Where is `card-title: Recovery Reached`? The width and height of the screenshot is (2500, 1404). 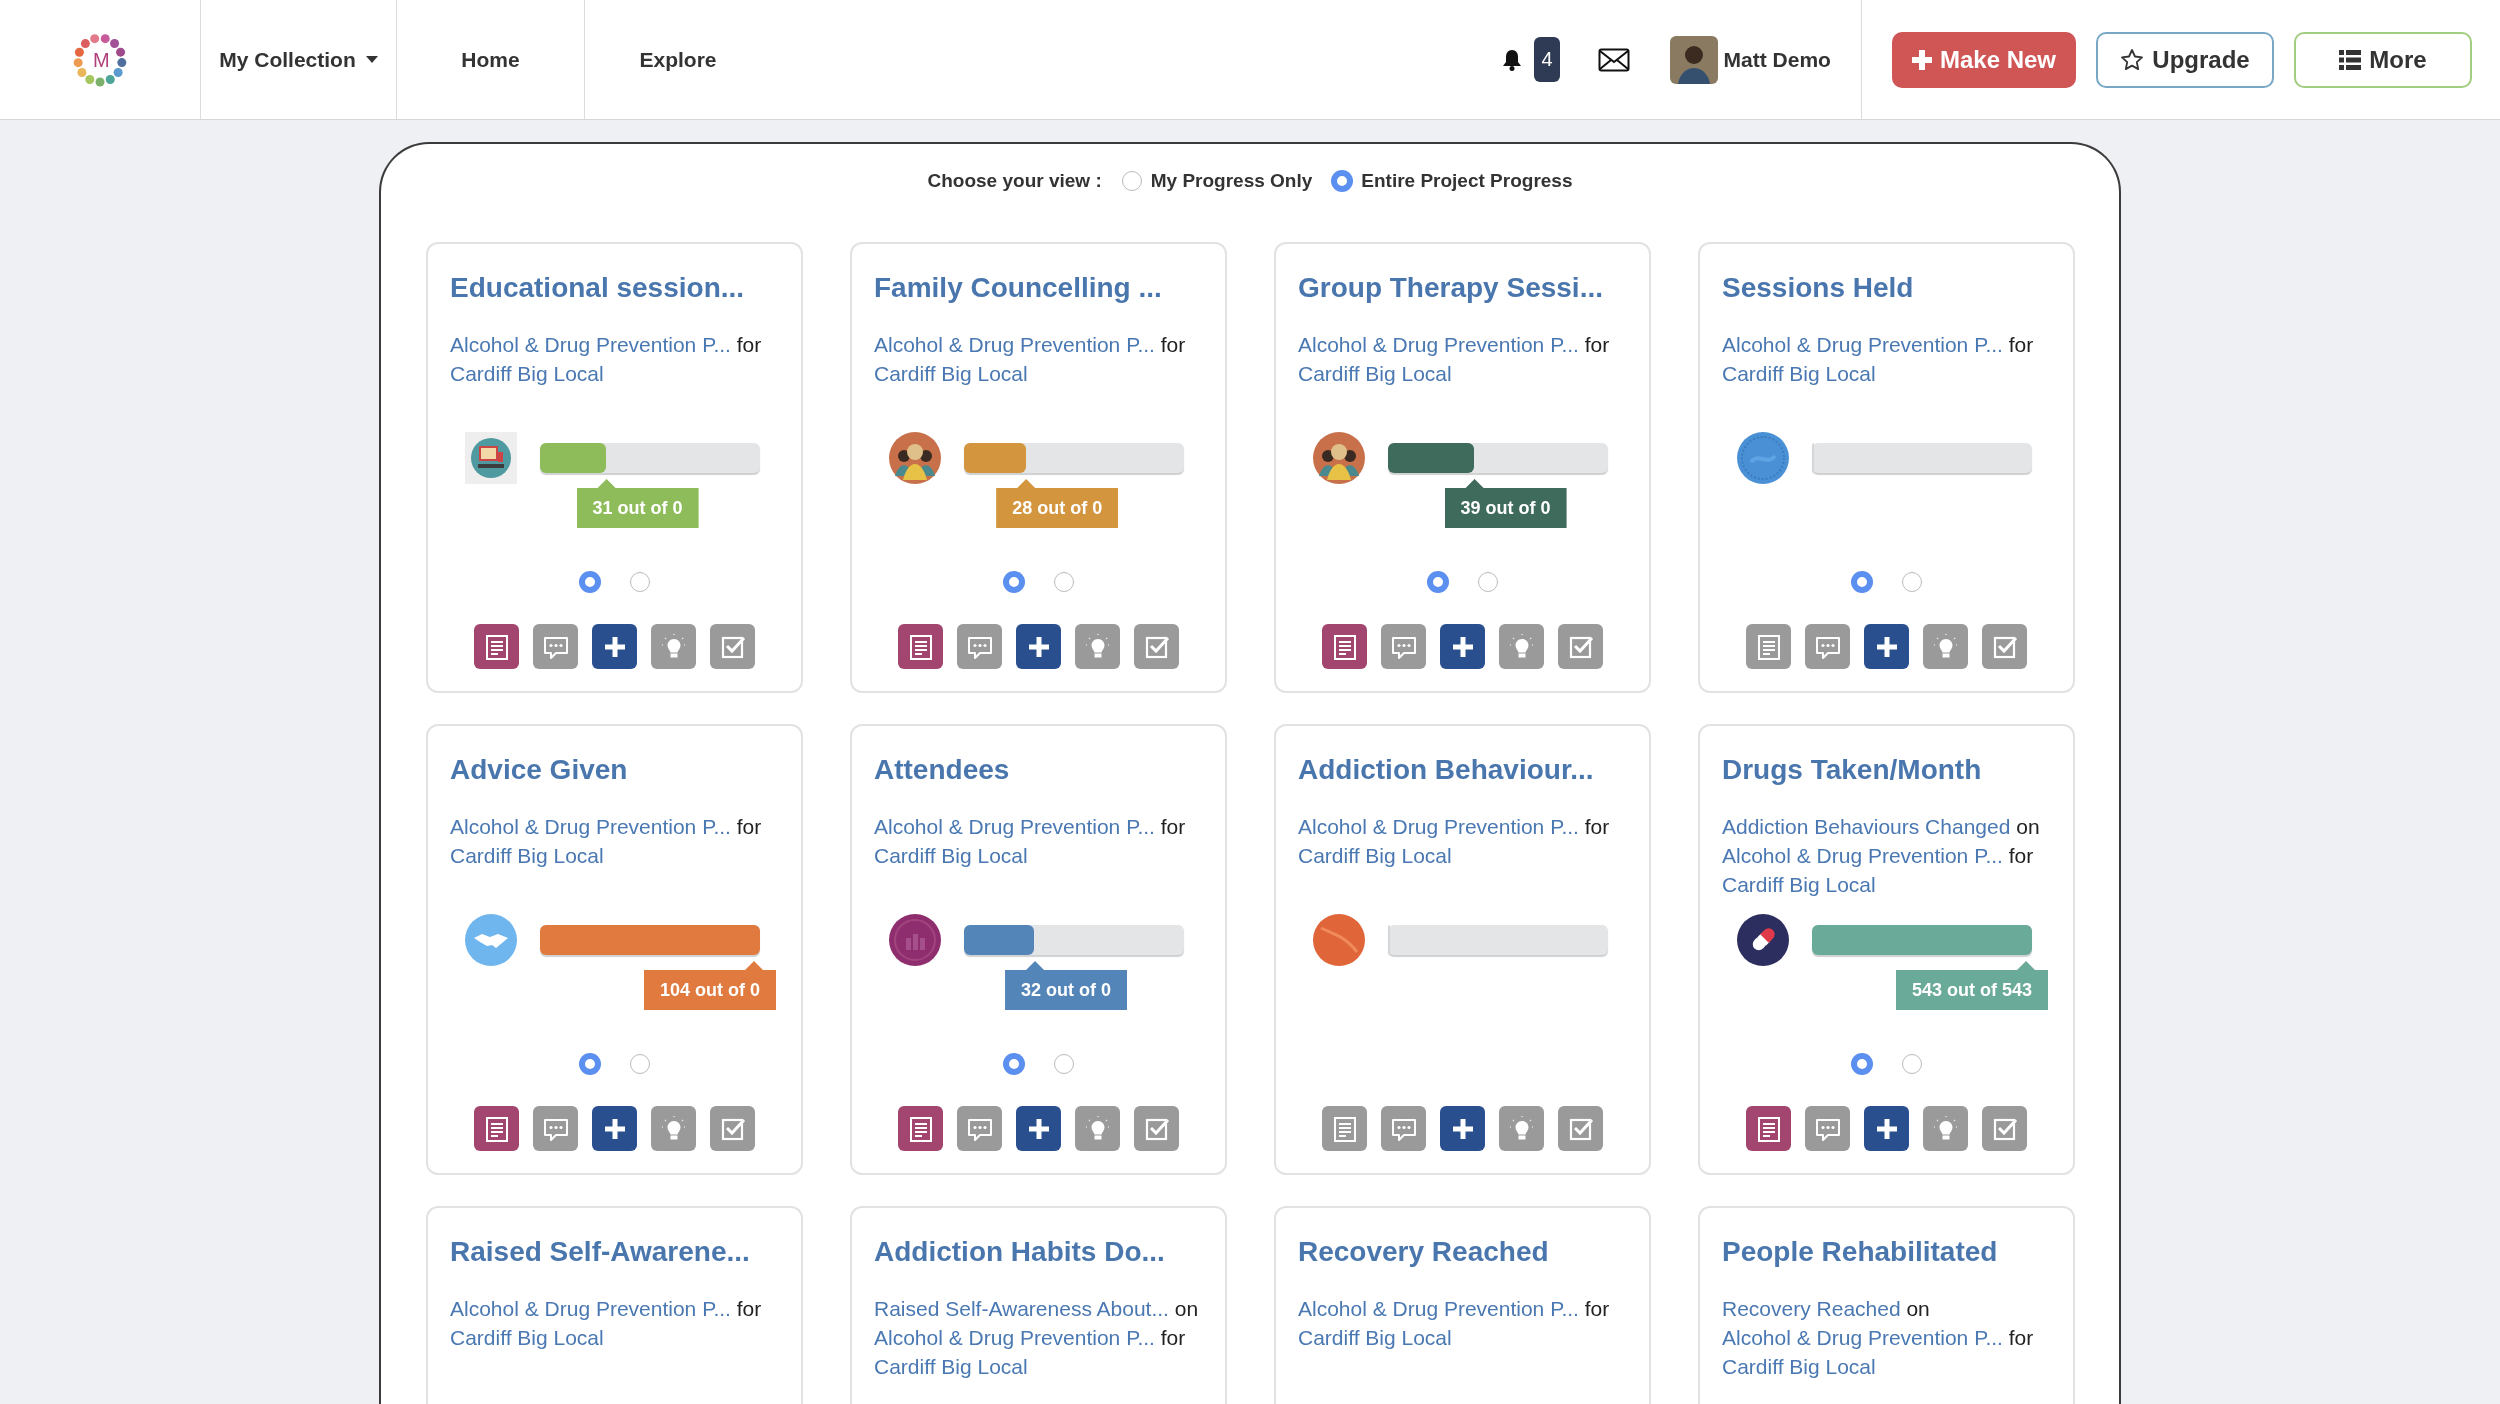
card-title: Recovery Reached is located at coordinates (1462, 1252).